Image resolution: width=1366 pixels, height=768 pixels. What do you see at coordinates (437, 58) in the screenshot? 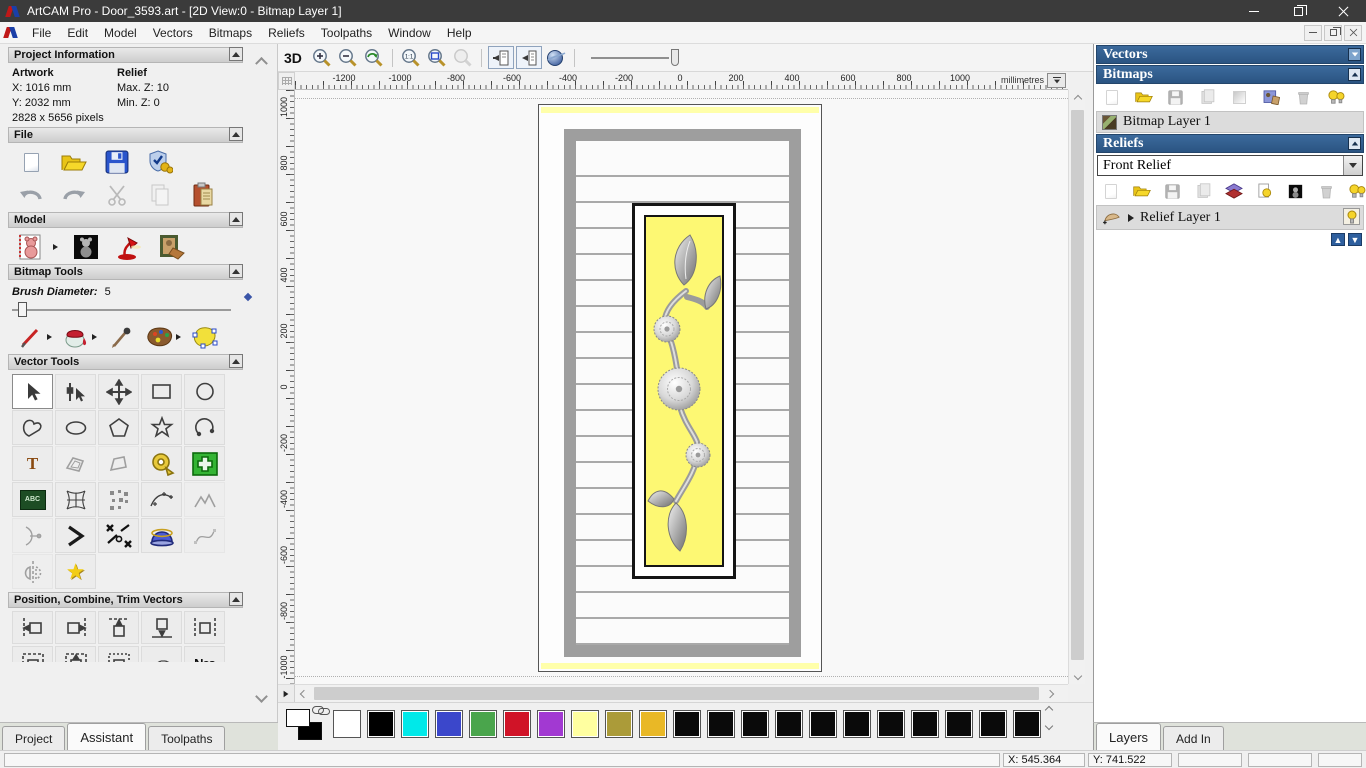
I see `zoom-fit-button` at bounding box center [437, 58].